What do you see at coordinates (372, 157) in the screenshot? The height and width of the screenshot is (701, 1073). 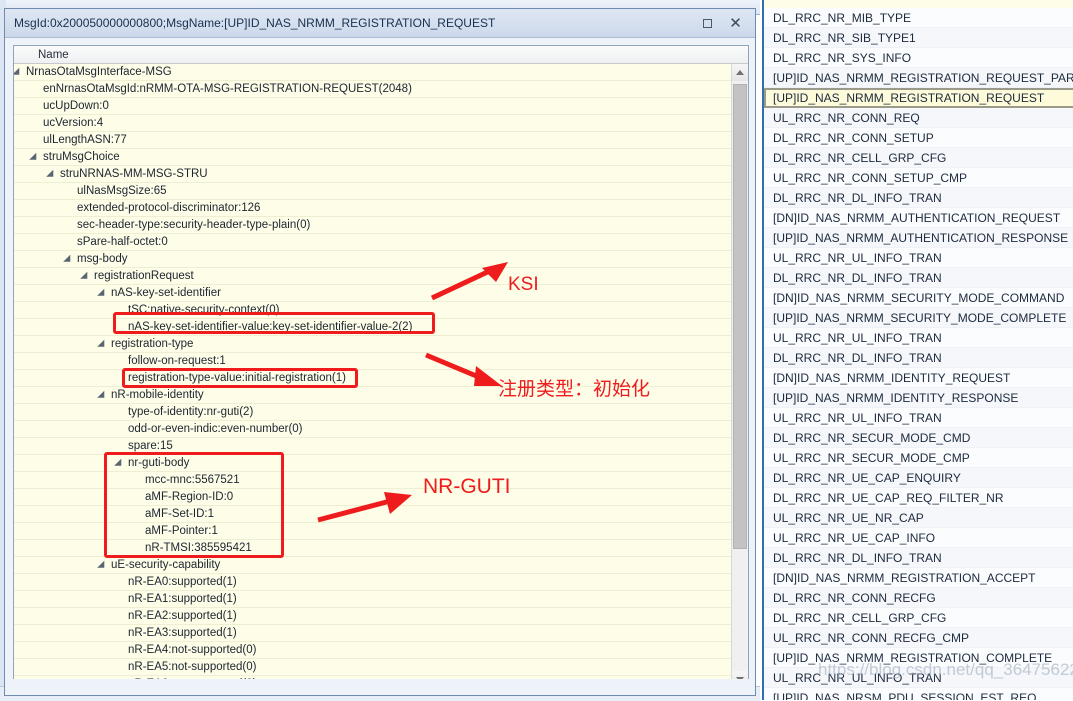 I see `tree-row: struMsgChoice` at bounding box center [372, 157].